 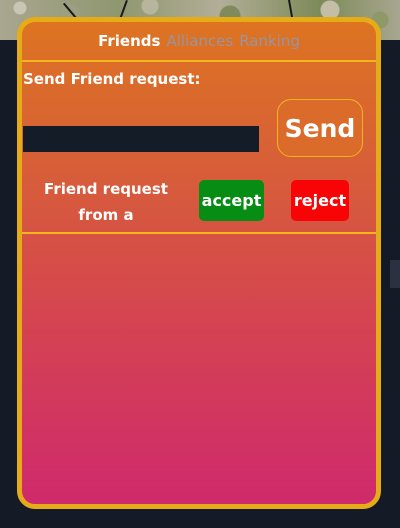 What do you see at coordinates (320, 128) in the screenshot?
I see `send-button: Send` at bounding box center [320, 128].